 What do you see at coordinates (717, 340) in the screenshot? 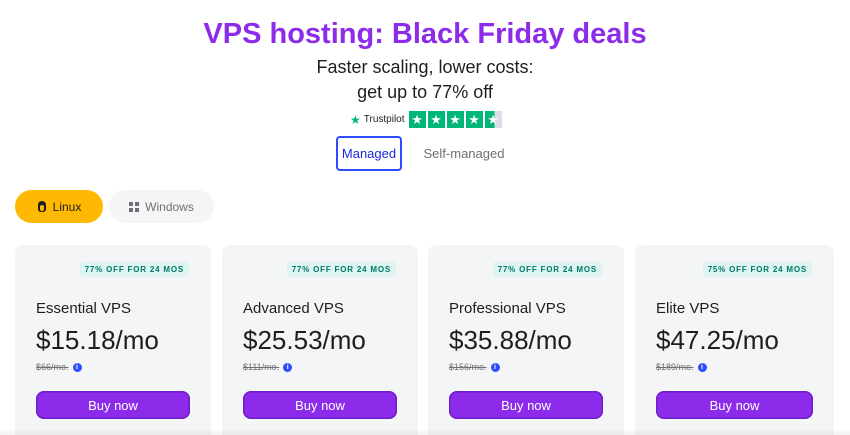
I see `plan-price: $47.25/mo` at bounding box center [717, 340].